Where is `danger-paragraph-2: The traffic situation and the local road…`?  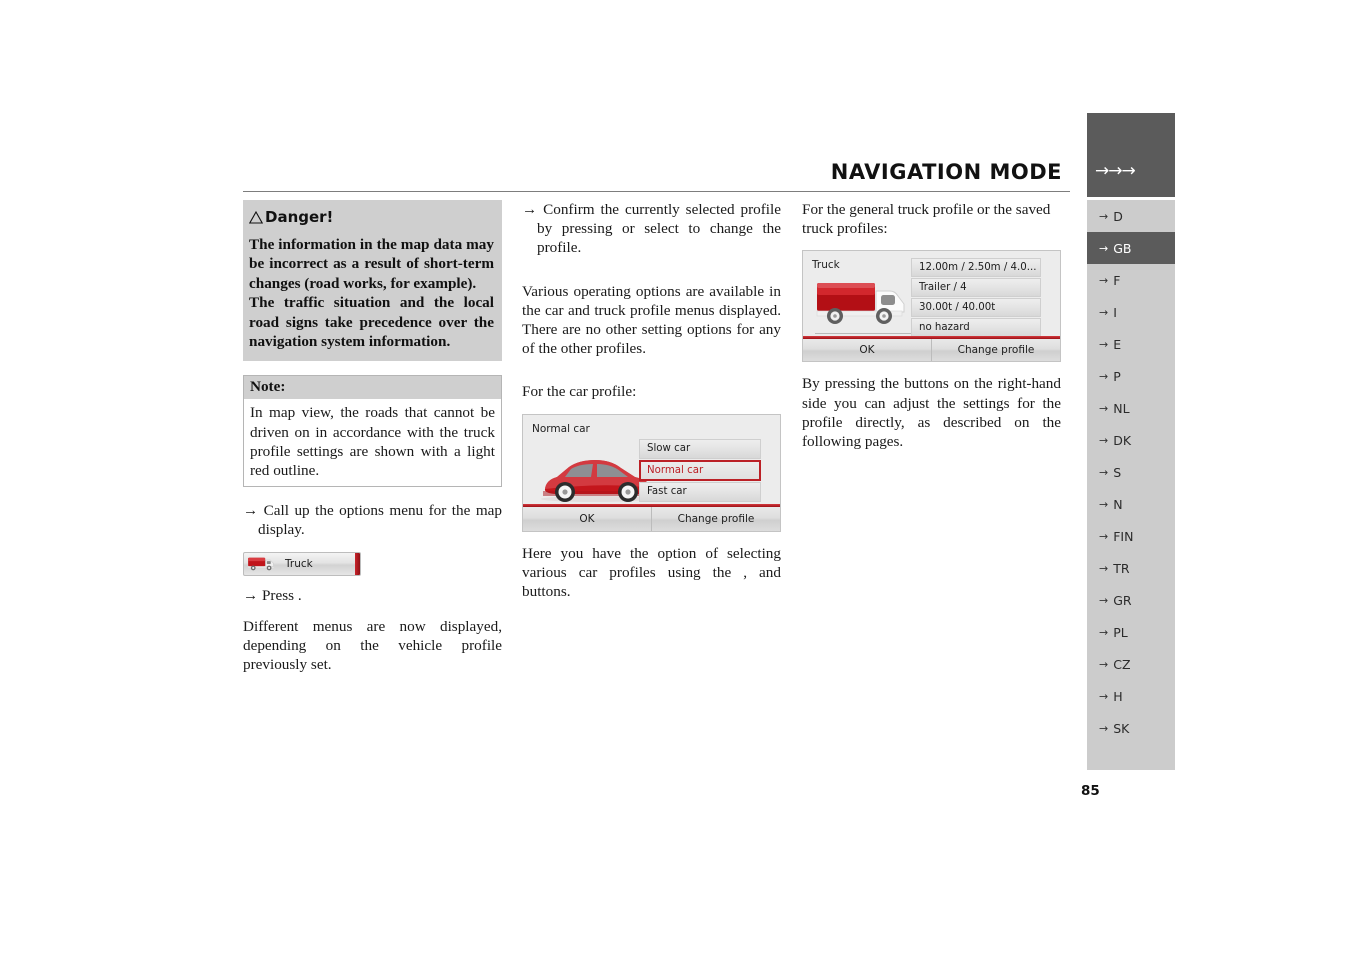 danger-paragraph-2: The traffic situation and the local road… is located at coordinates (371, 322).